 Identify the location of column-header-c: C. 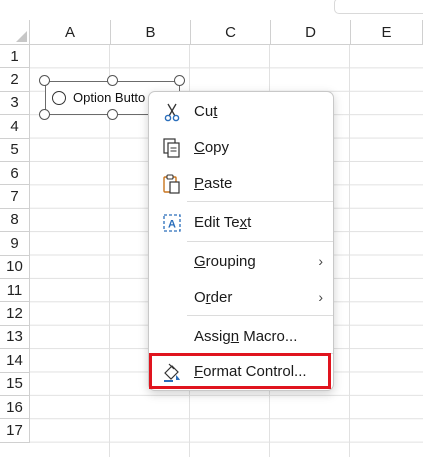
(231, 32).